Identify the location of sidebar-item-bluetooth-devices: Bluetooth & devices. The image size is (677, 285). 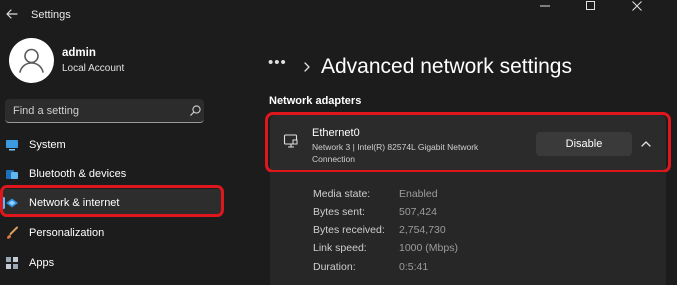
(112, 174).